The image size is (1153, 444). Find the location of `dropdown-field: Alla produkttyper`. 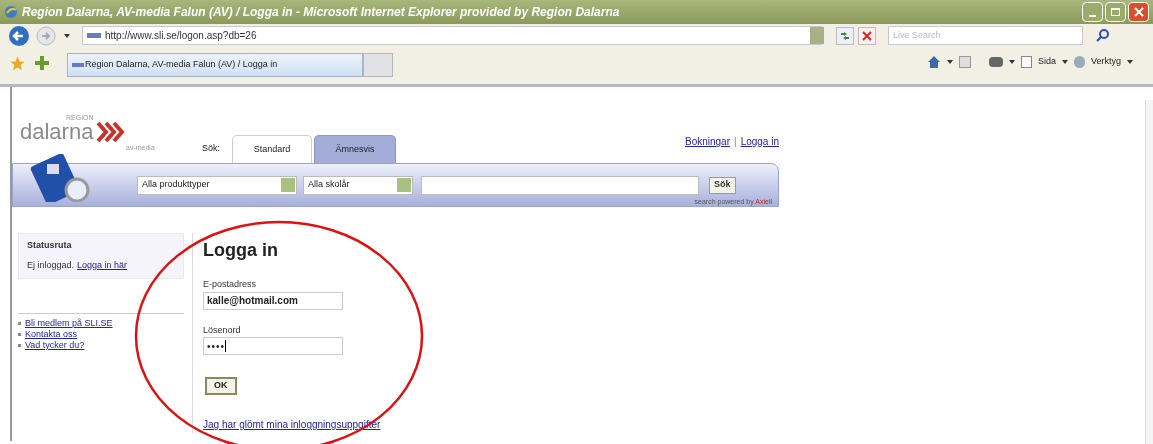

dropdown-field: Alla produkttyper is located at coordinates (217, 185).